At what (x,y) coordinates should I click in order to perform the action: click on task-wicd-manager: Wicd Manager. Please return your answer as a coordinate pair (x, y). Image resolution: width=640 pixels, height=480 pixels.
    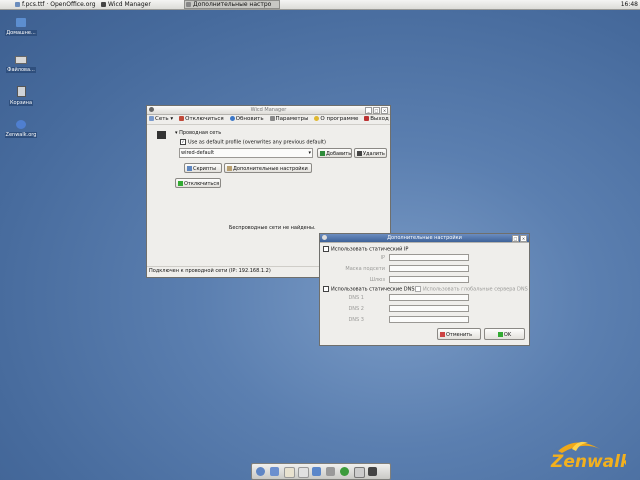
    Looking at the image, I should click on (144, 4).